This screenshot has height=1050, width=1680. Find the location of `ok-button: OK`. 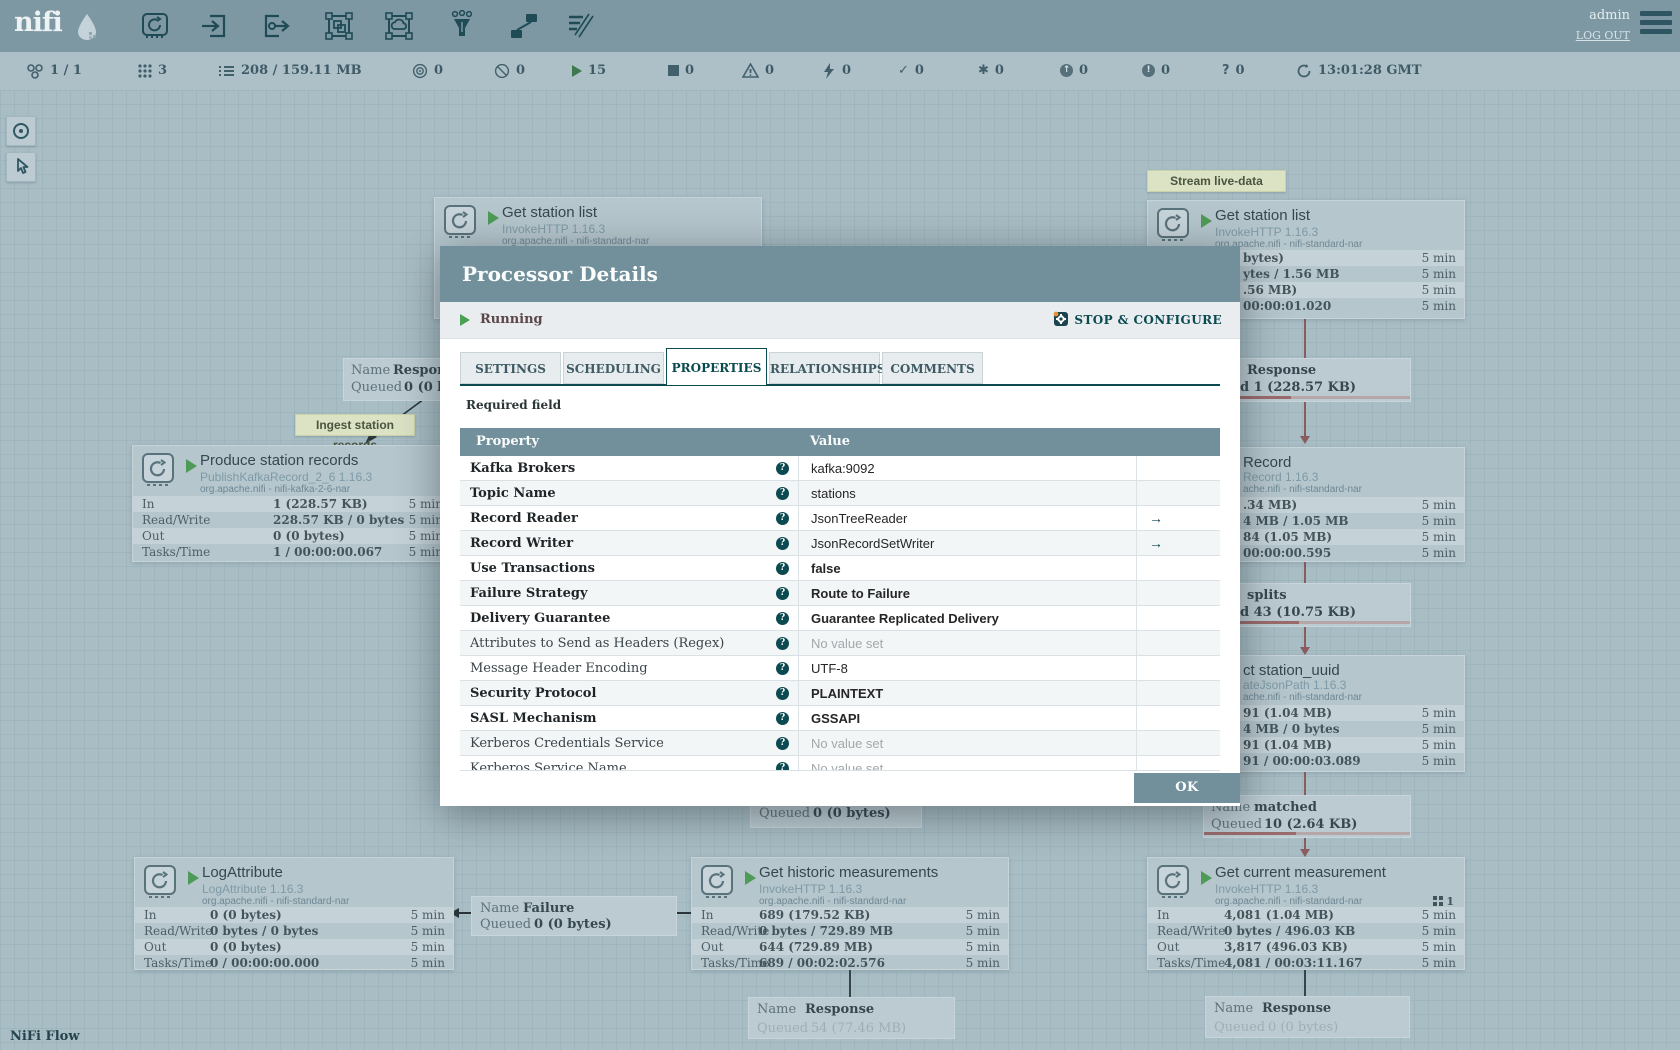

ok-button: OK is located at coordinates (1187, 788).